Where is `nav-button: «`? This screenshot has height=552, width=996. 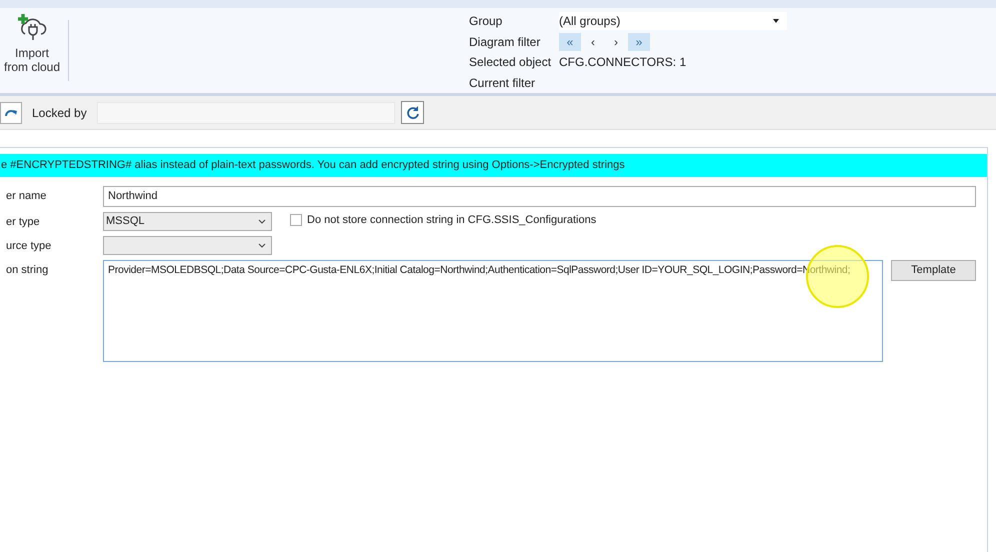
nav-button: « is located at coordinates (570, 41).